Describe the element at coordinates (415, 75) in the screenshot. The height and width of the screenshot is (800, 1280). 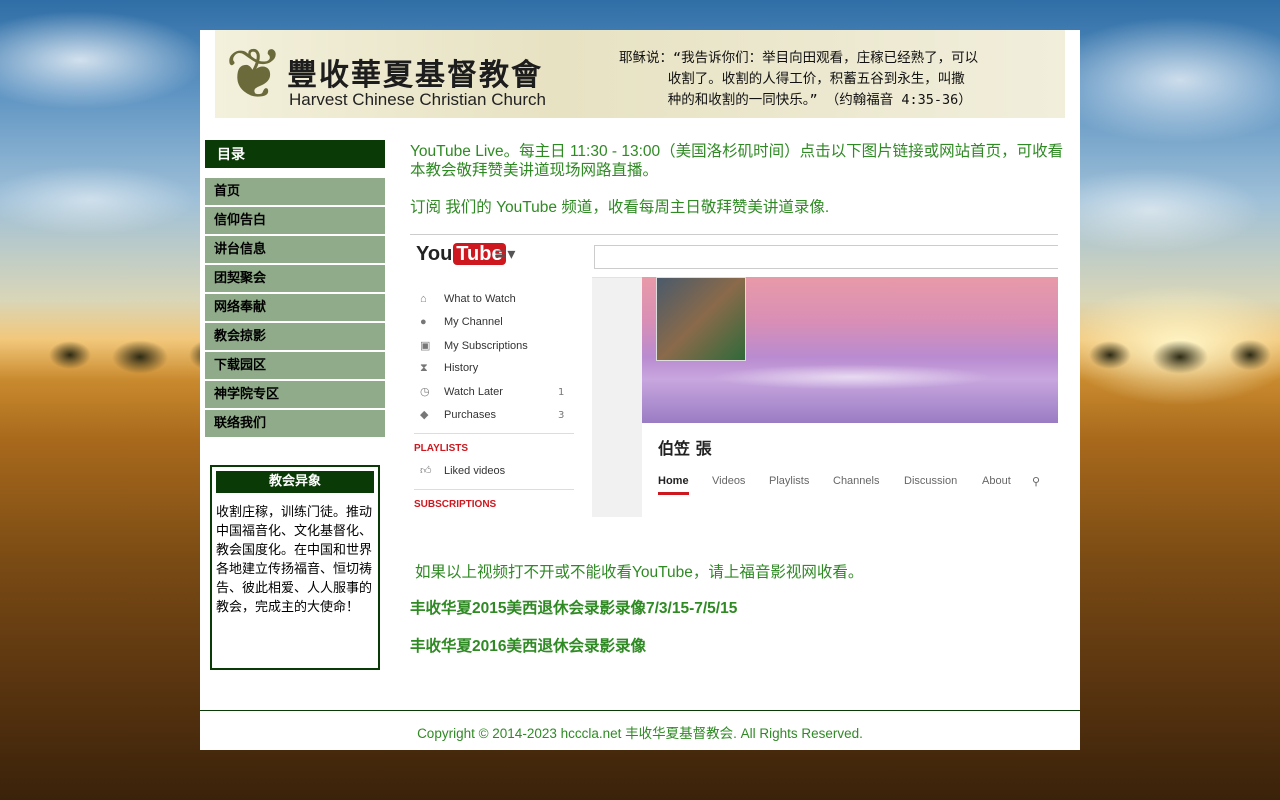
I see `church-name-cn: 豐收華夏基督教會` at that location.